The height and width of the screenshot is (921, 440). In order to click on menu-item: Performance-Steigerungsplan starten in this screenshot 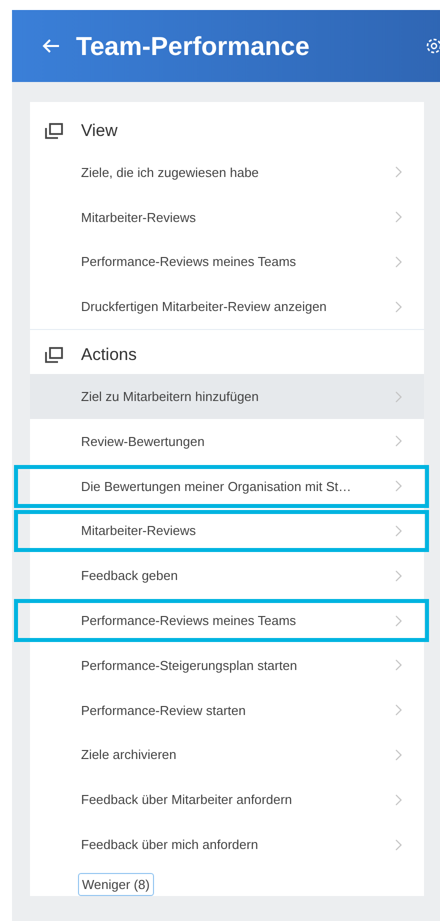, I will do `click(227, 665)`.